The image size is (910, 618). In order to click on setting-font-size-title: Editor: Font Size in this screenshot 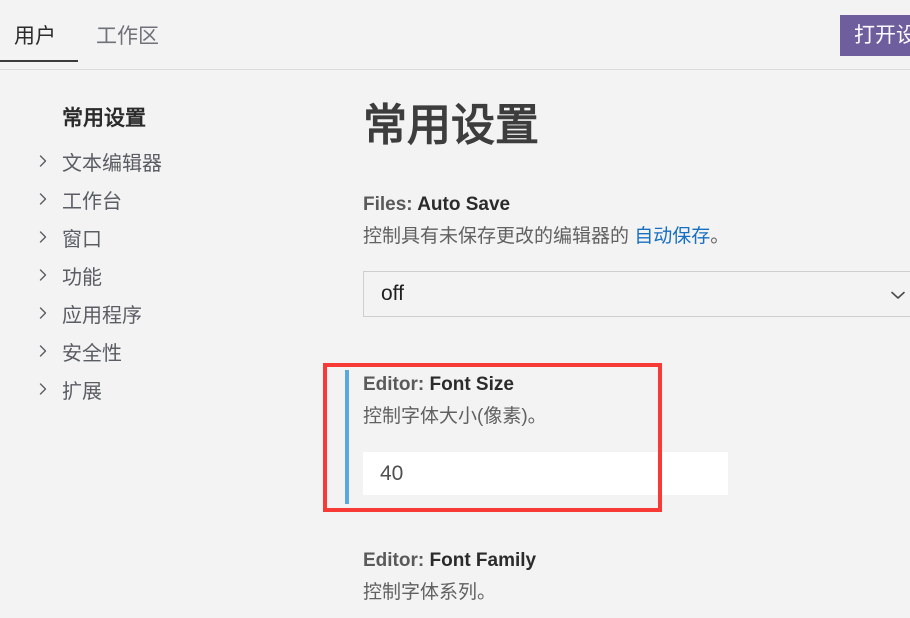, I will do `click(455, 385)`.